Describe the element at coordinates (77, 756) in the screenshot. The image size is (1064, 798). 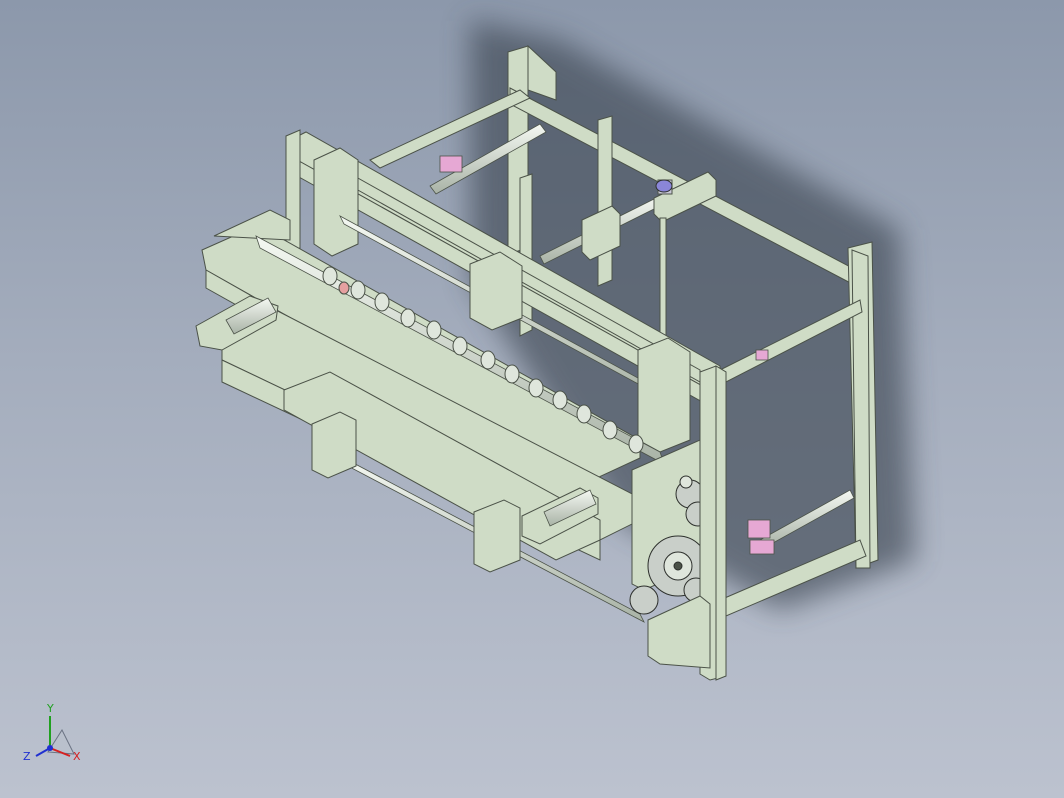
I see `x-axis-label: X` at that location.